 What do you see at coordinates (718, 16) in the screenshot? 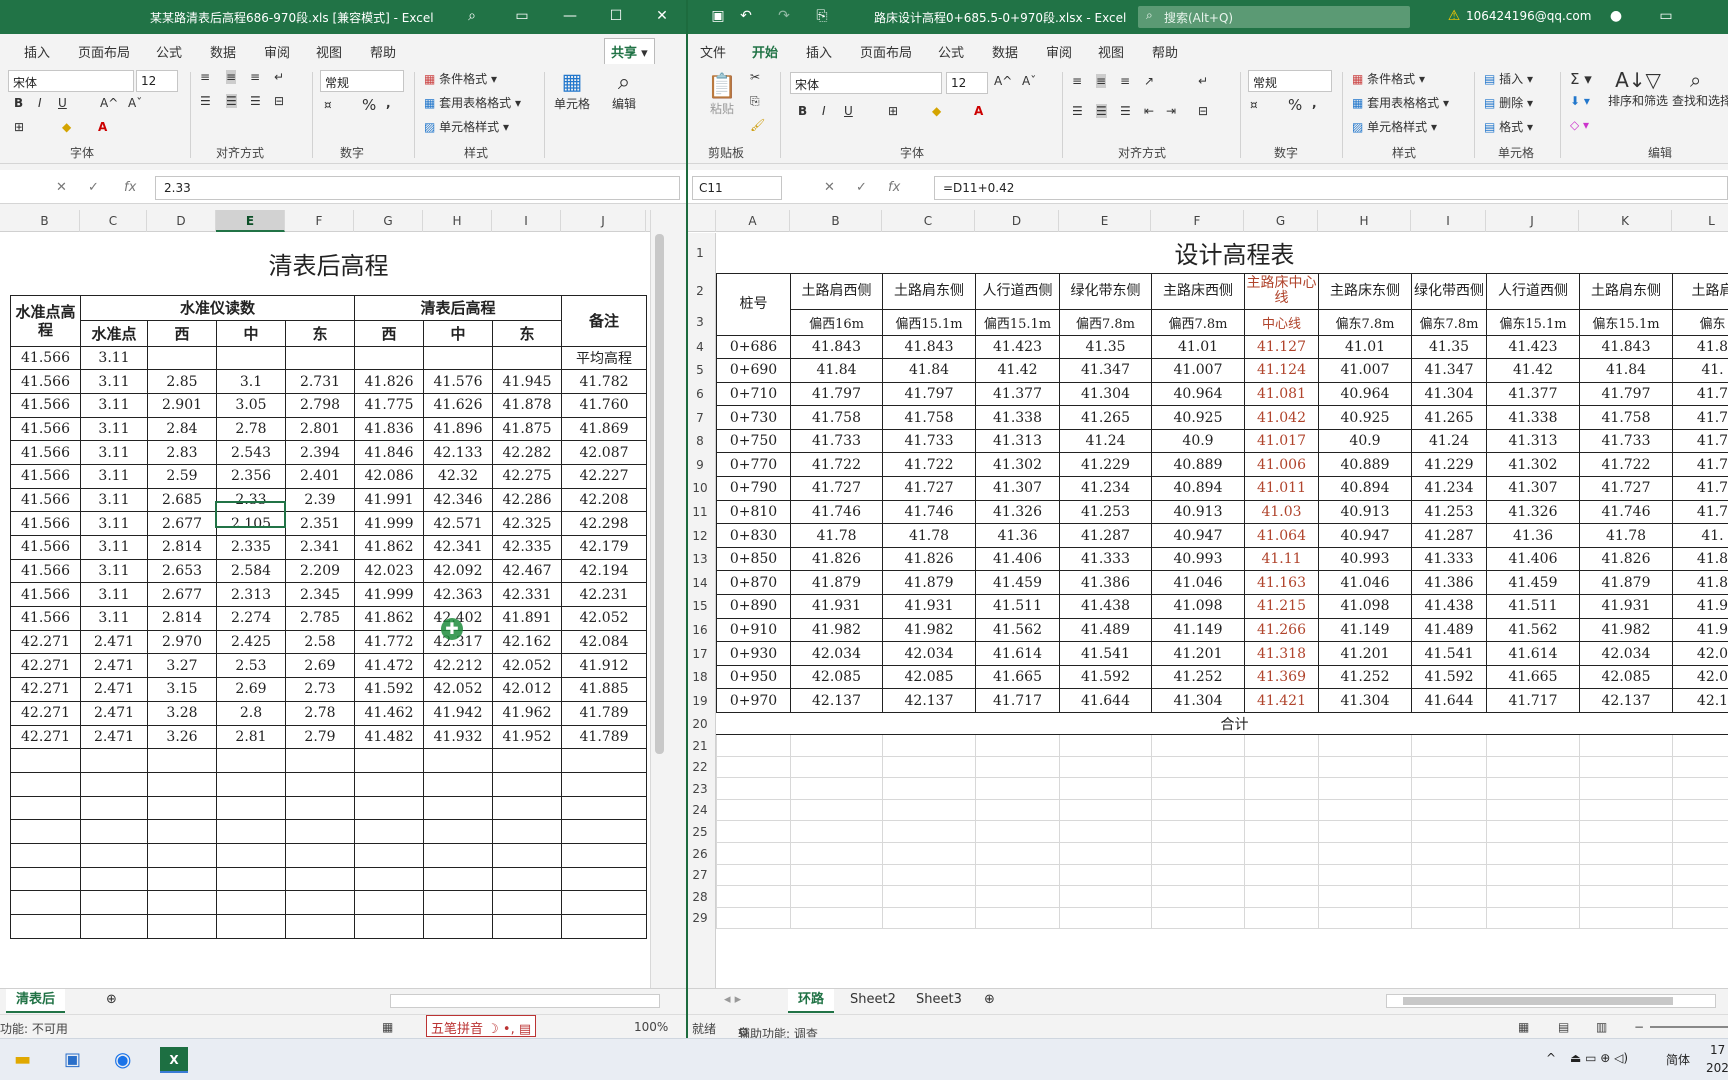
I see `save-icon: ▣` at bounding box center [718, 16].